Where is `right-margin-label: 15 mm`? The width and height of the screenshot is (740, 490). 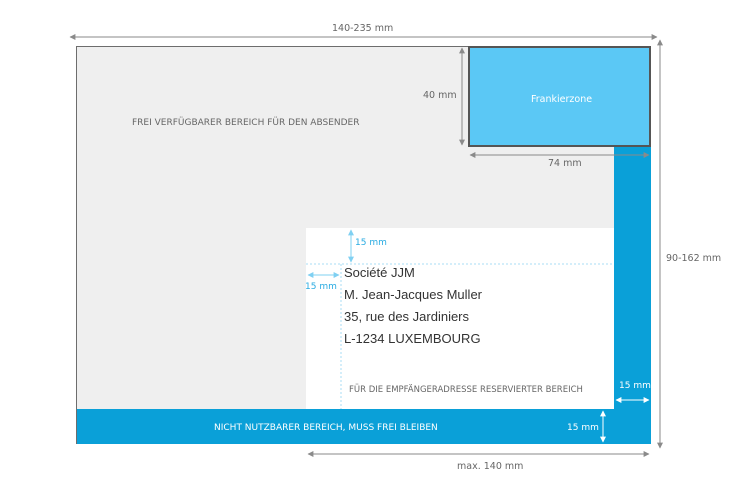 right-margin-label: 15 mm is located at coordinates (635, 386).